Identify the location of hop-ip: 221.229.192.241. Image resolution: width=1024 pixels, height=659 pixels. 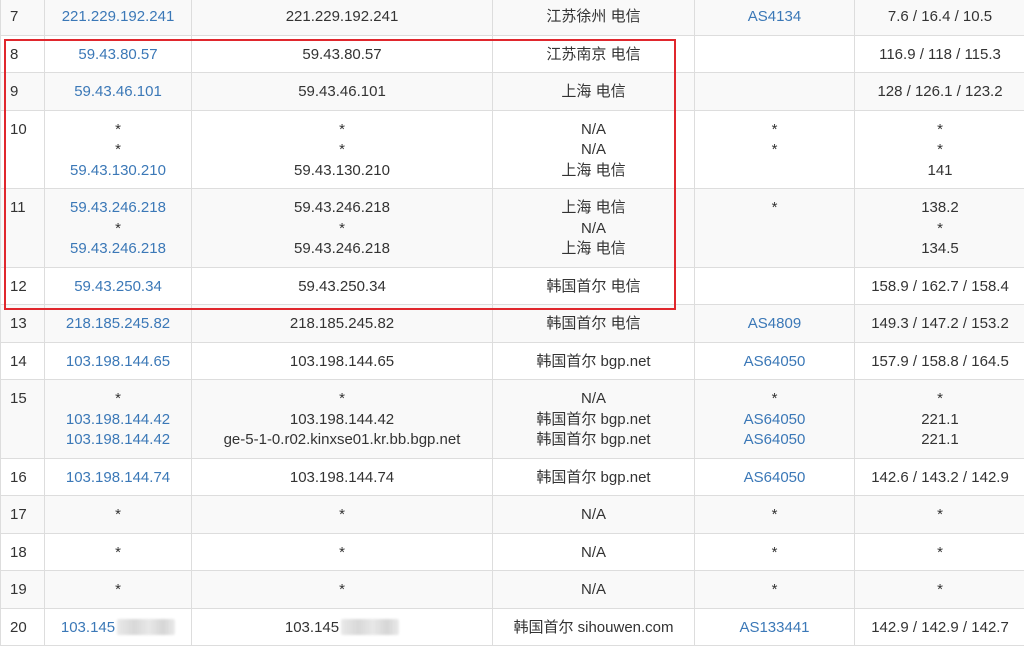
(118, 17).